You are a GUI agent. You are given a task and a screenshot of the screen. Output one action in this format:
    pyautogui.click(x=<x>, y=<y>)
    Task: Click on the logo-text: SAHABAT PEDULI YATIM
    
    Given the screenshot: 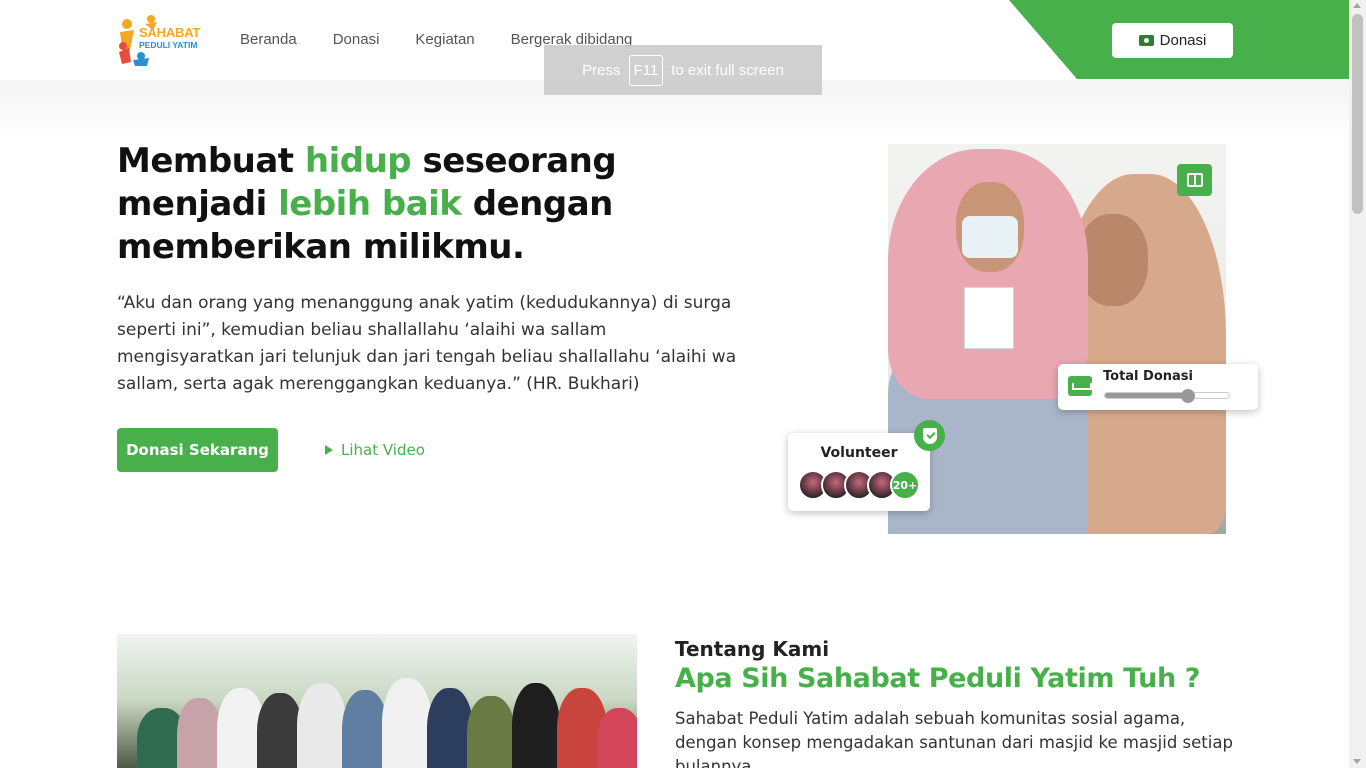 What is the action you would take?
    pyautogui.click(x=169, y=38)
    